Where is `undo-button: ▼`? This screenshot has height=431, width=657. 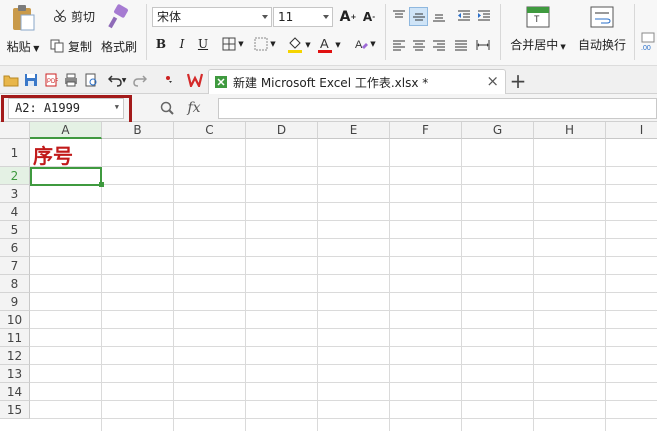 undo-button: ▼ is located at coordinates (117, 80).